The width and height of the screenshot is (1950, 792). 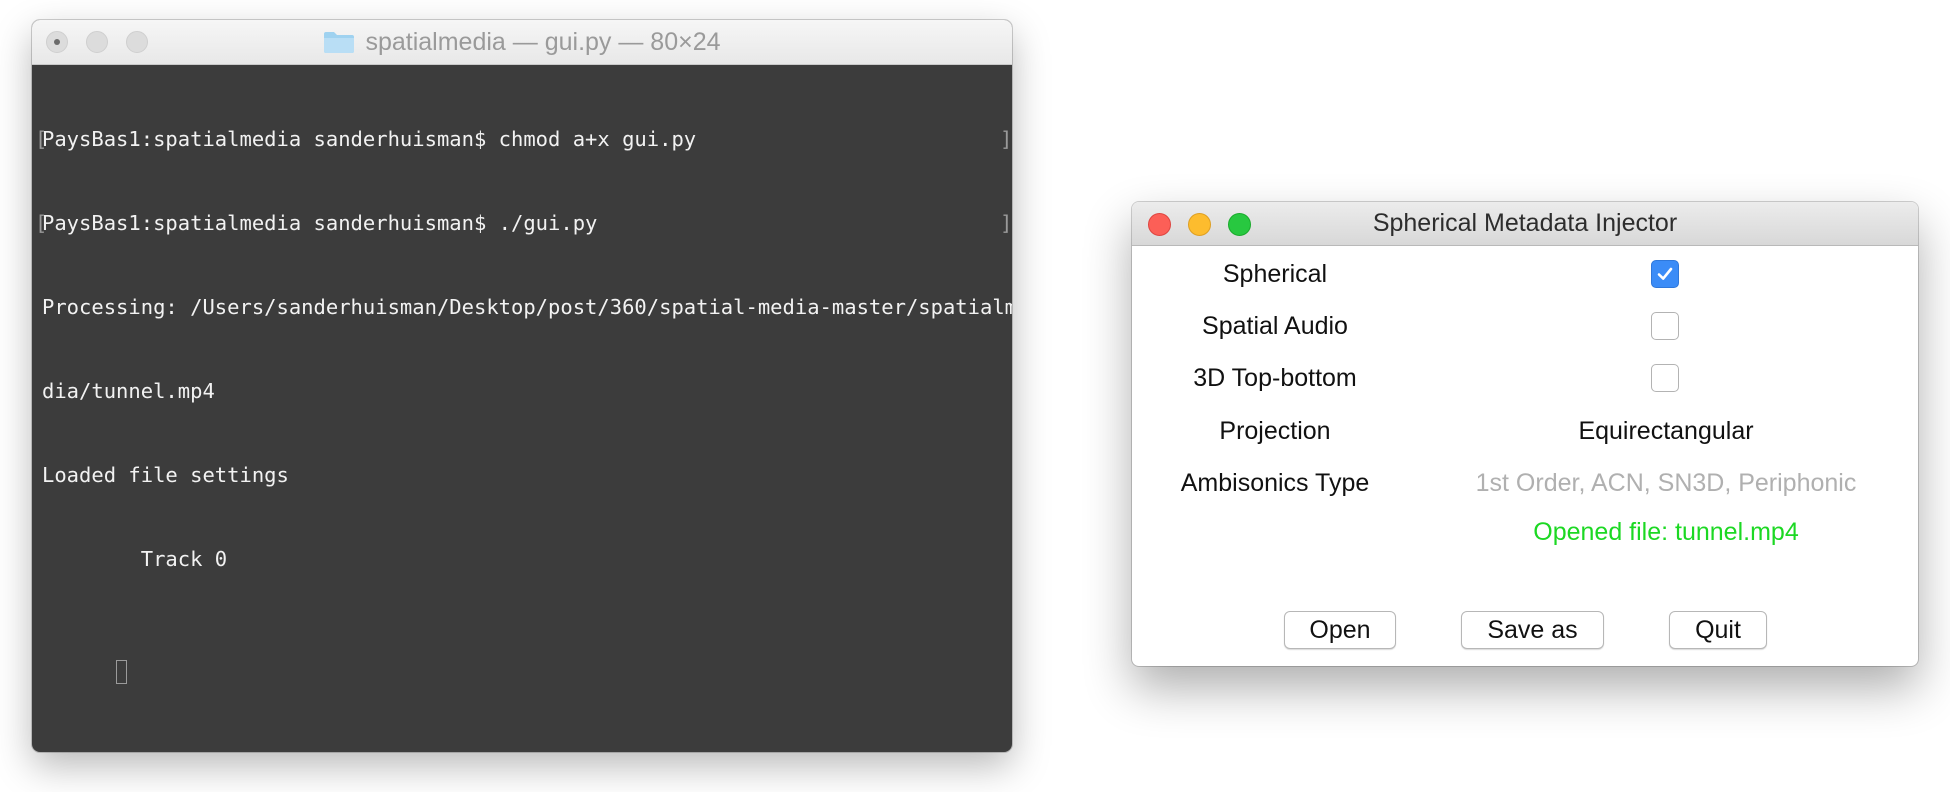 I want to click on ambisonics-value: 1st Order, ACN, SN3D, Periphonic, so click(x=1666, y=483).